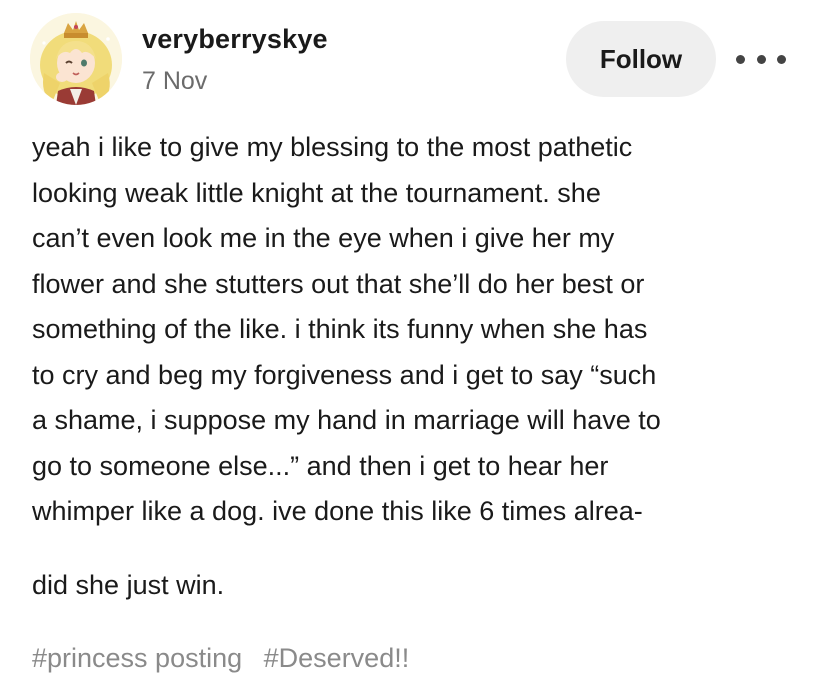 The width and height of the screenshot is (828, 691). I want to click on more-dots-icon, so click(761, 59).